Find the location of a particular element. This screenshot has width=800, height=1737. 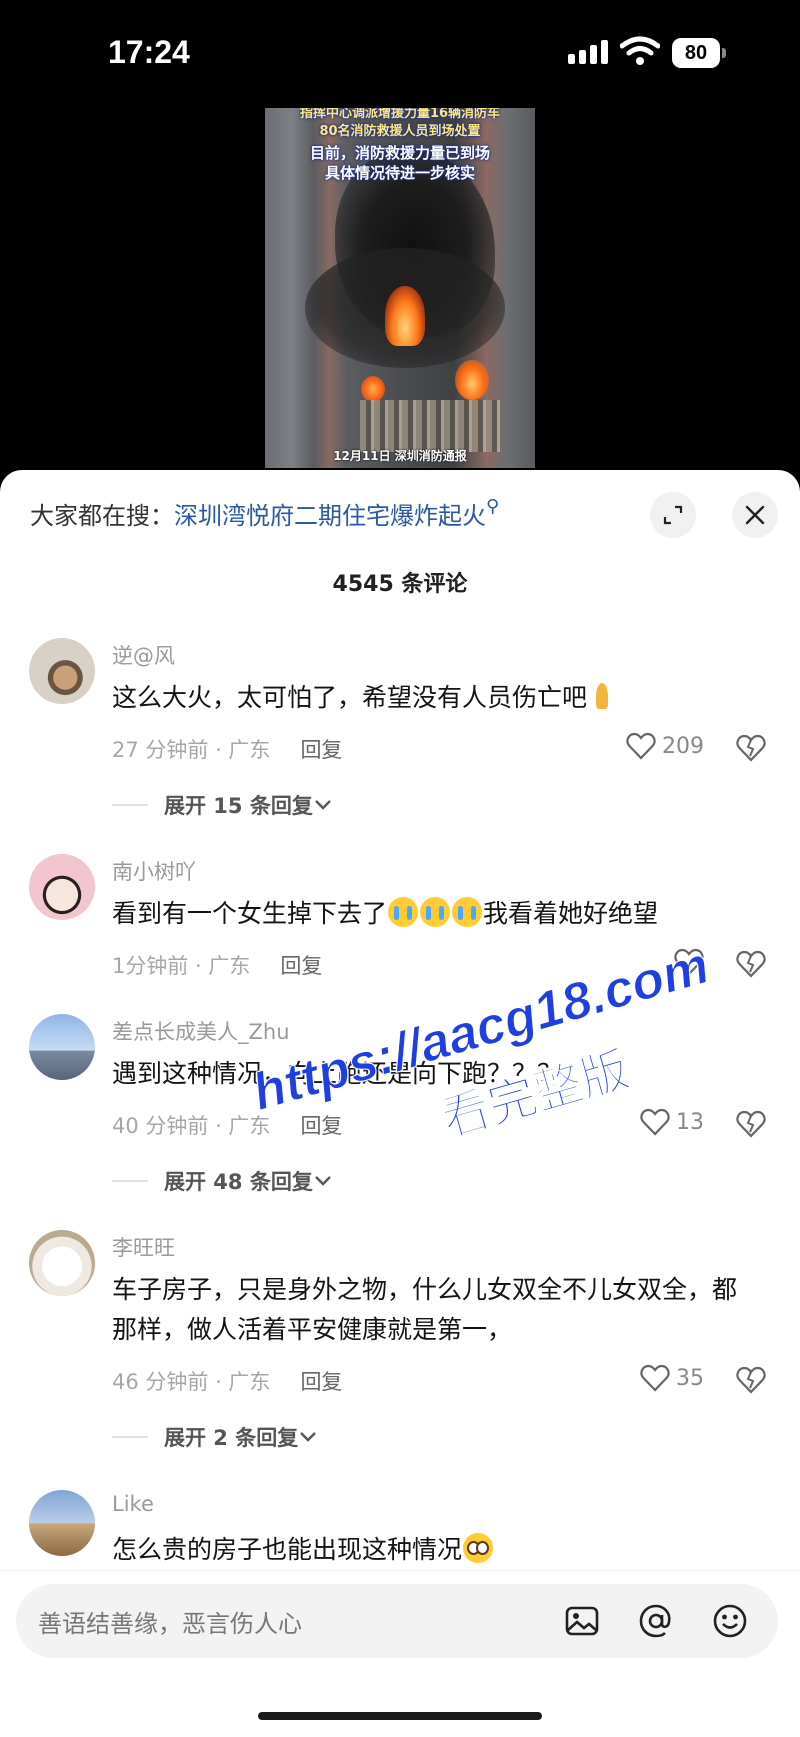

video-caption: 具体情况待进一步核实 is located at coordinates (399, 173).